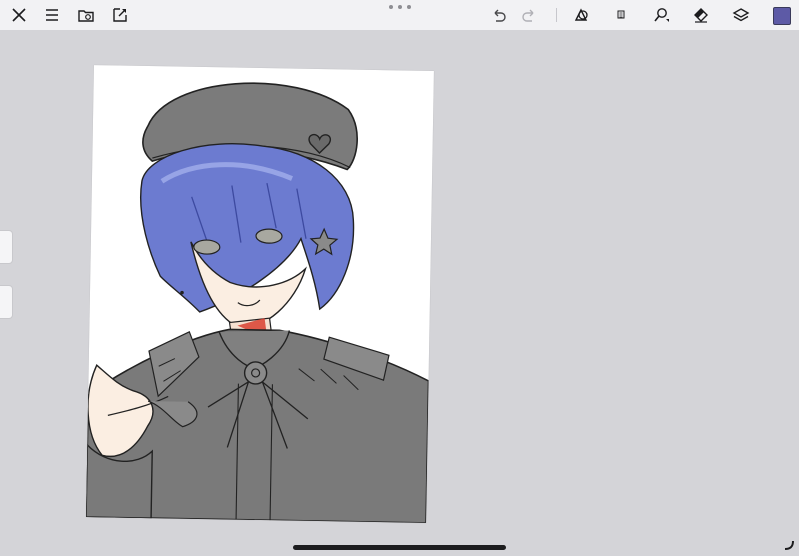 The height and width of the screenshot is (556, 799). Describe the element at coordinates (581, 15) in the screenshot. I see `selection-icon` at that location.